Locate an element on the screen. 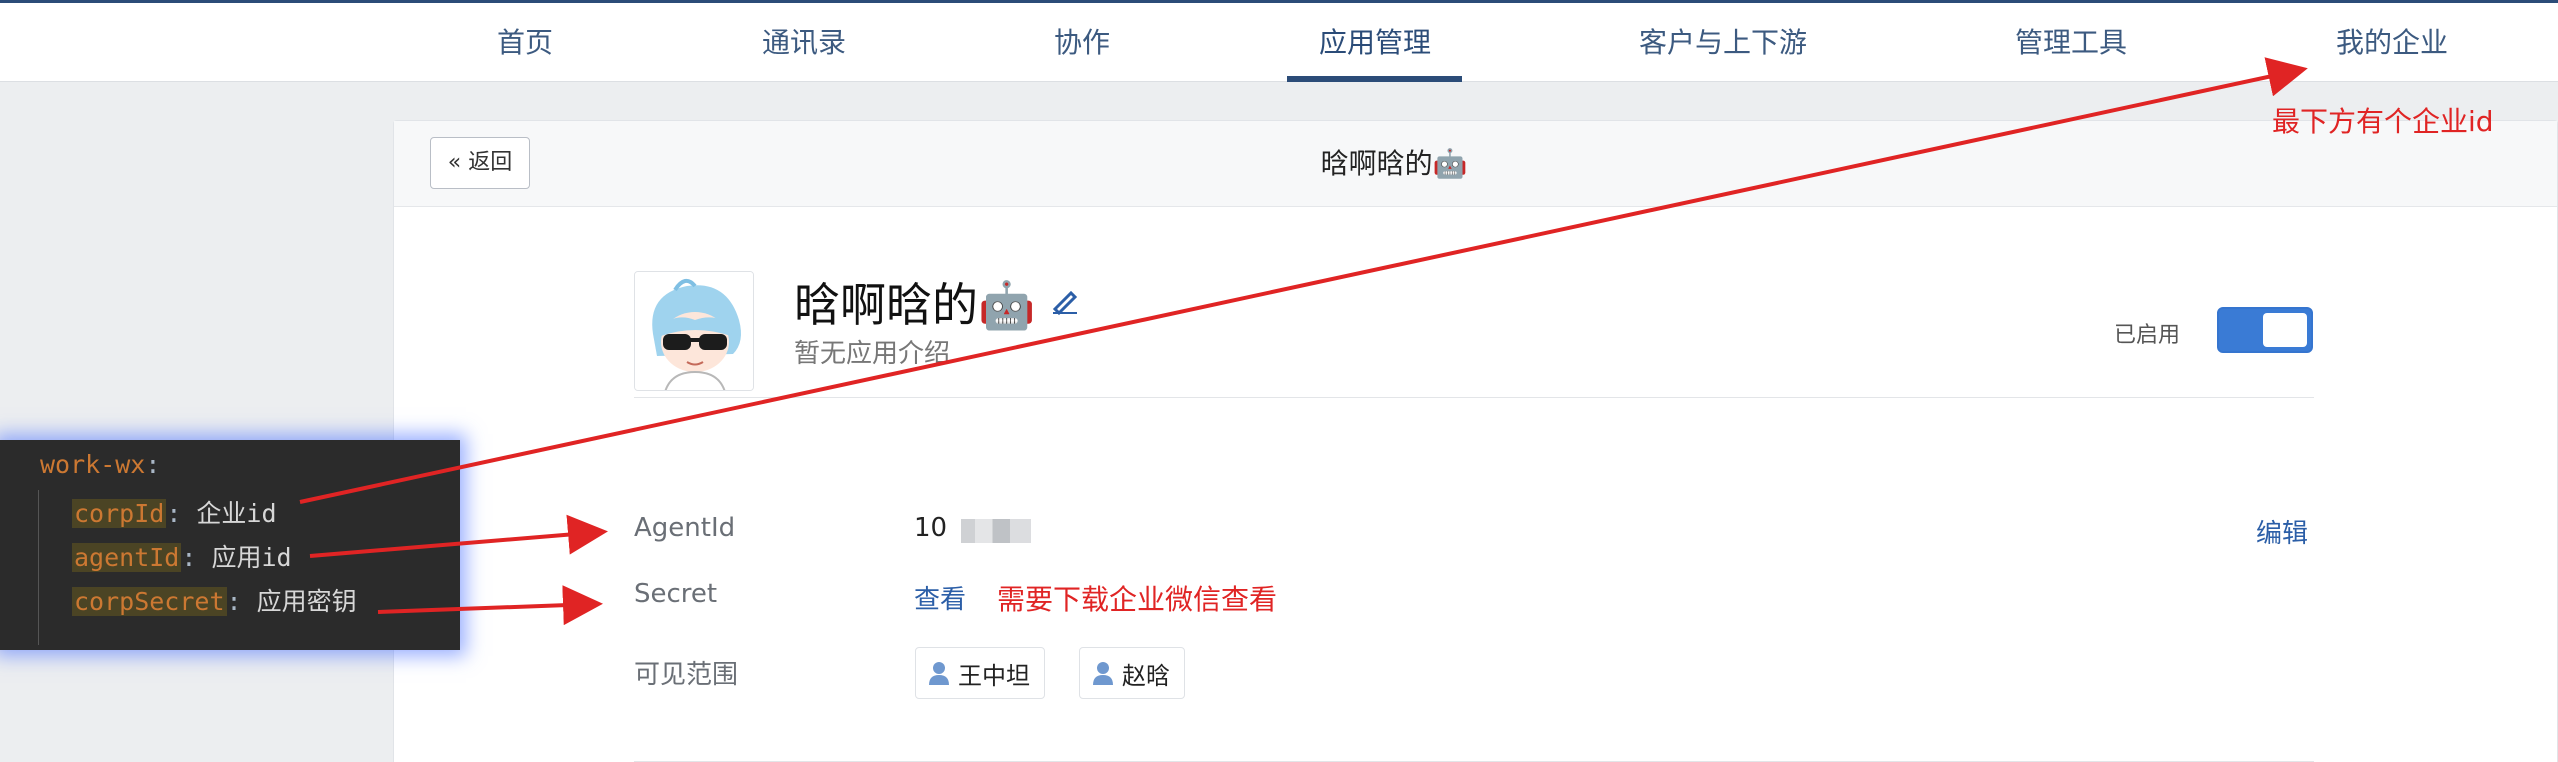  app-description: 暂无应用介绍 is located at coordinates (872, 354).